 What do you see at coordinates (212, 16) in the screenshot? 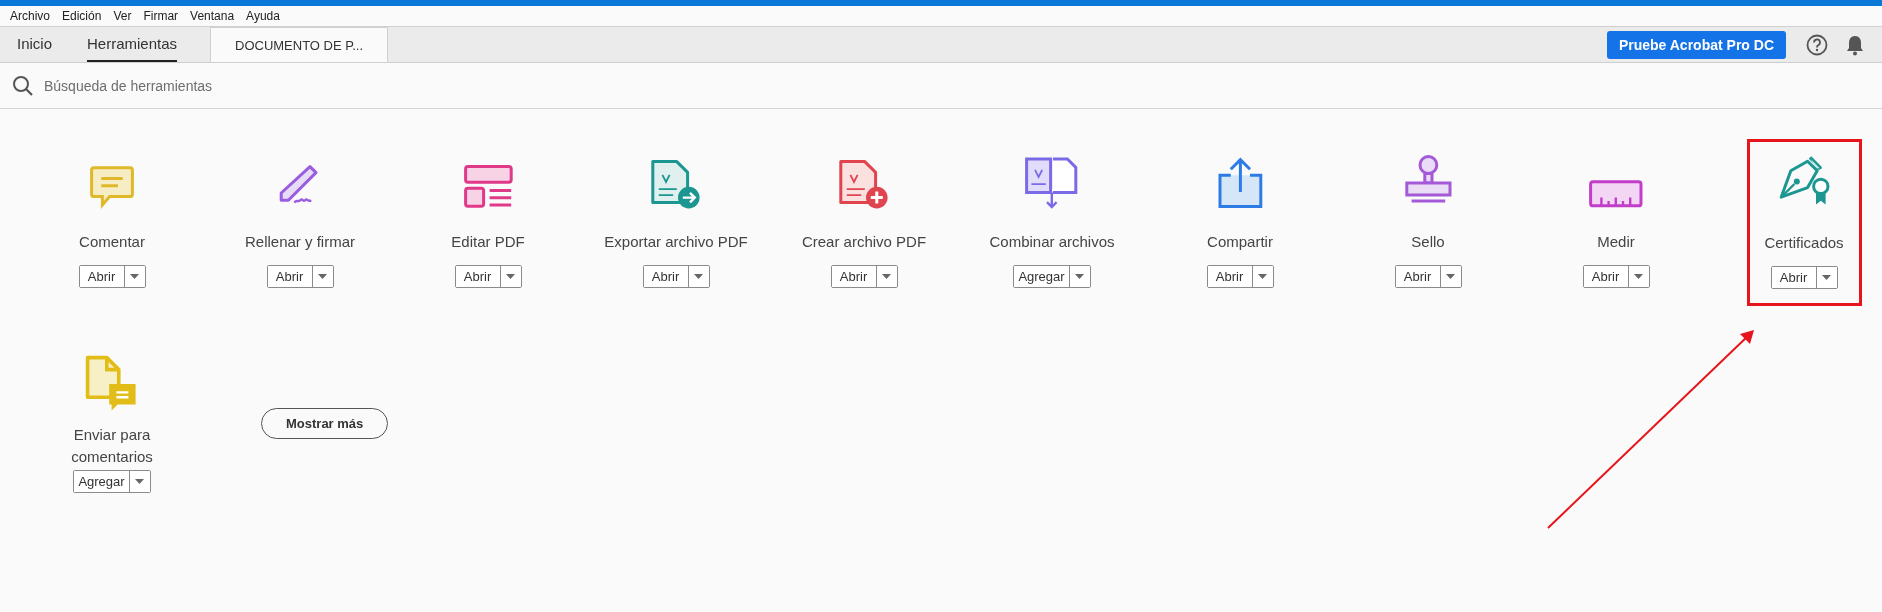
I see `menu-item: Ventana` at bounding box center [212, 16].